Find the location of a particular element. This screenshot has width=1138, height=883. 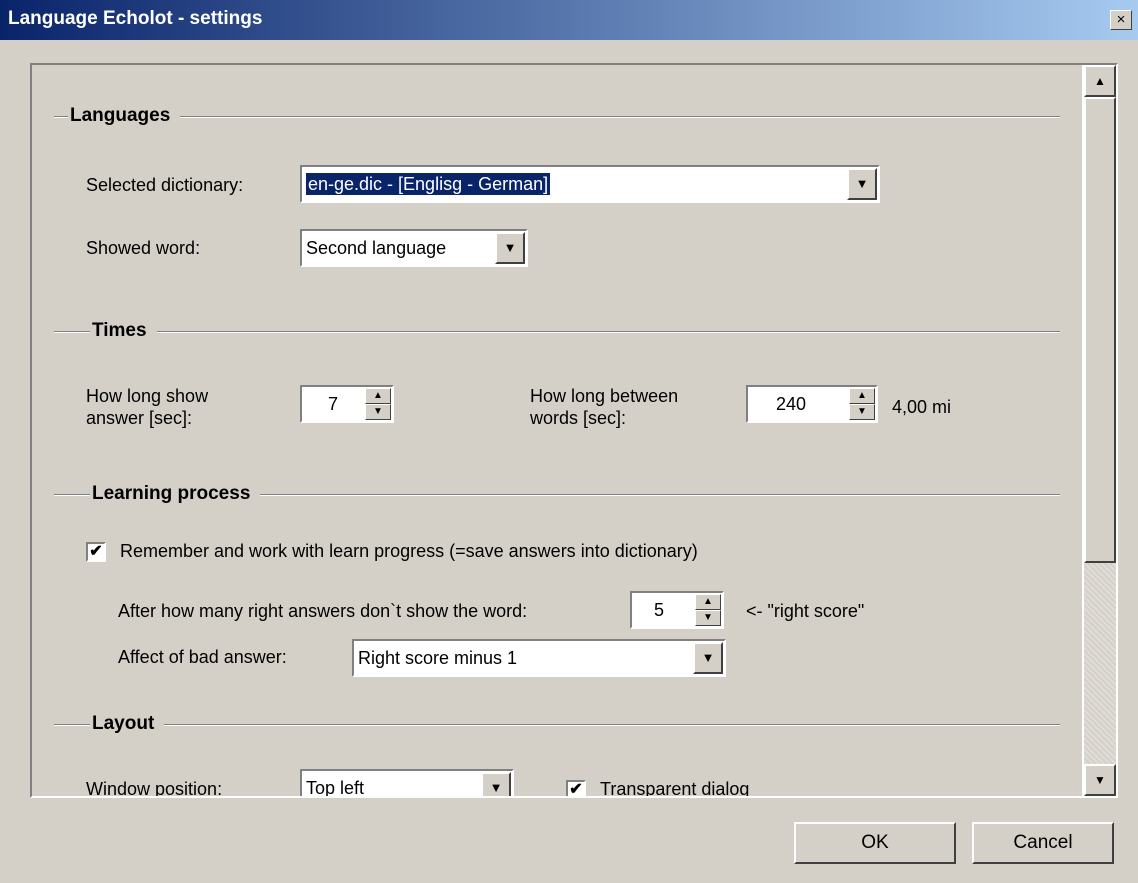

section-languages: Languages is located at coordinates (557, 117).